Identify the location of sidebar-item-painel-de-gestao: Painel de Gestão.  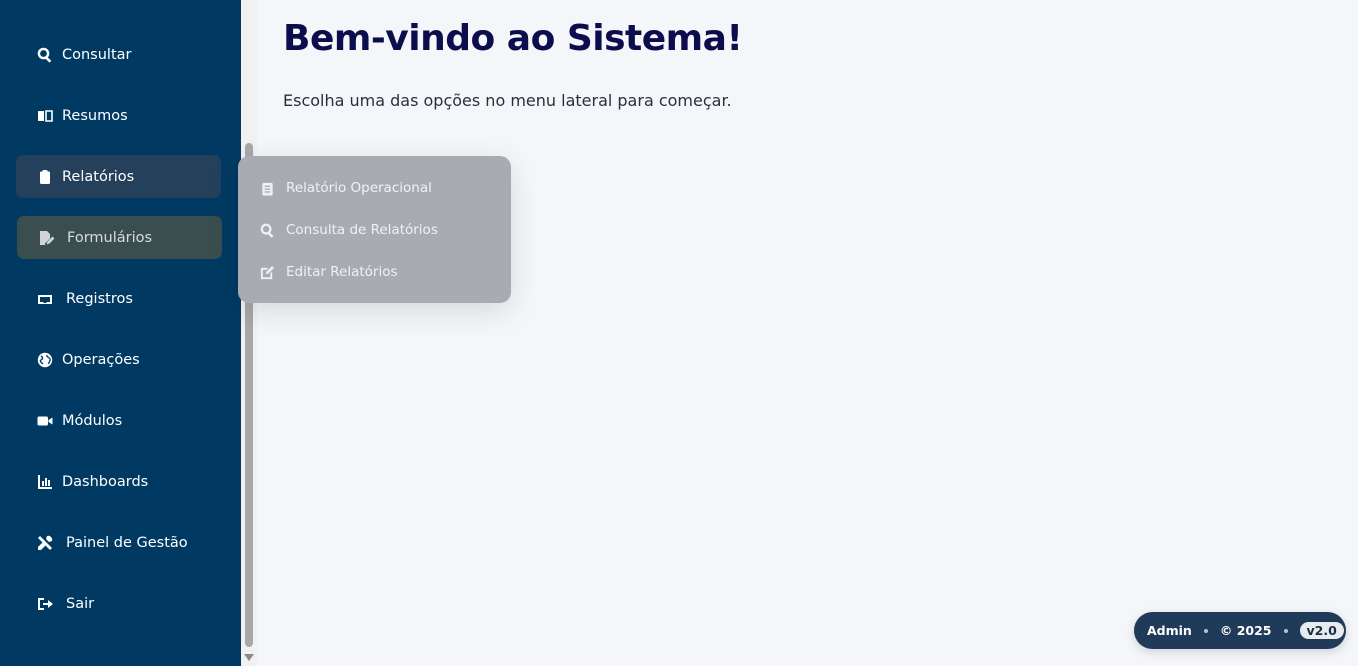
(118, 542).